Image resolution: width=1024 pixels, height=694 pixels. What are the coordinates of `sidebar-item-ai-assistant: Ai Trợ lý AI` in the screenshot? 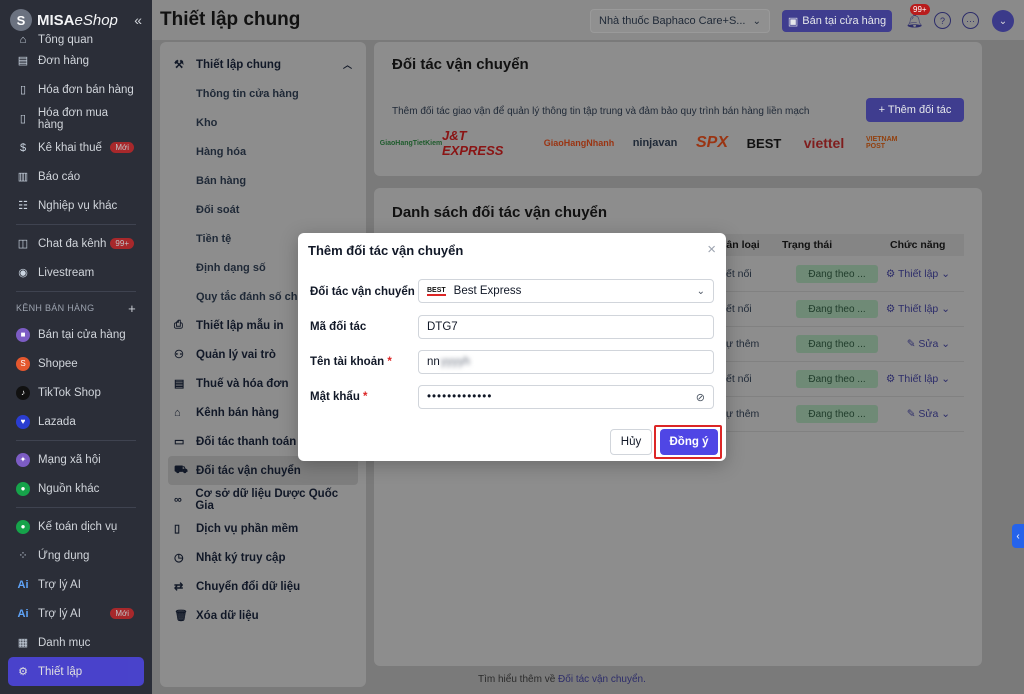 It's located at (76, 584).